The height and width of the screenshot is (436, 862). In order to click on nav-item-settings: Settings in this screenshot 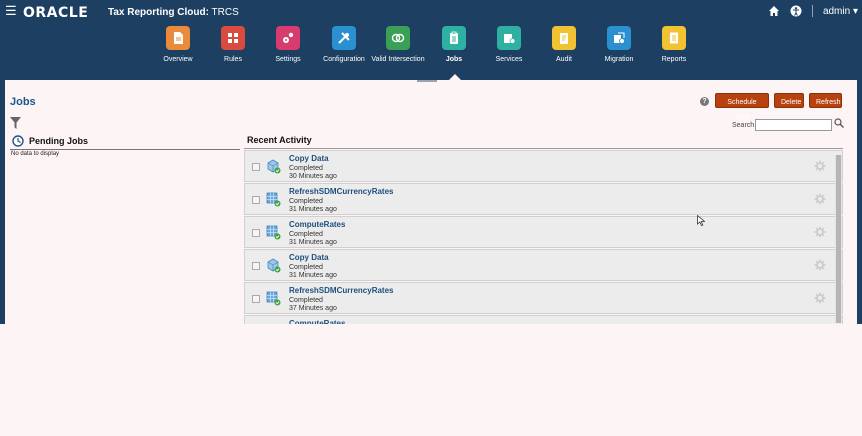, I will do `click(288, 44)`.